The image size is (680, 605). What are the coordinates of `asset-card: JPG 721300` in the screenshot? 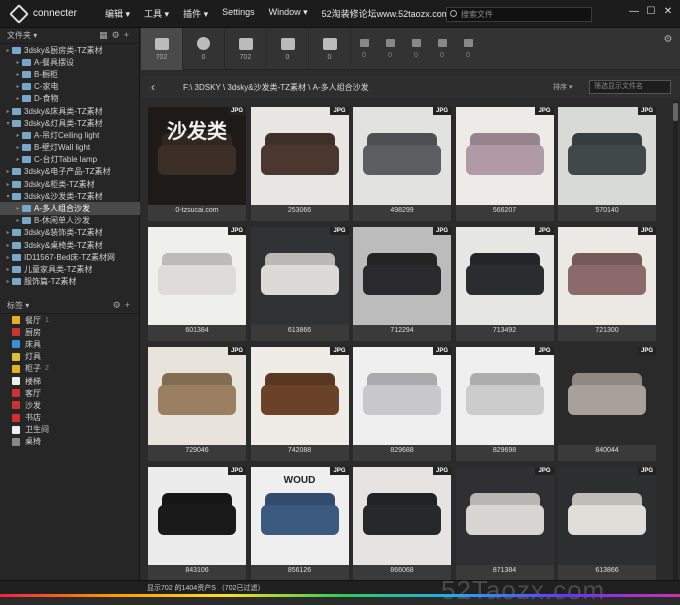 It's located at (607, 284).